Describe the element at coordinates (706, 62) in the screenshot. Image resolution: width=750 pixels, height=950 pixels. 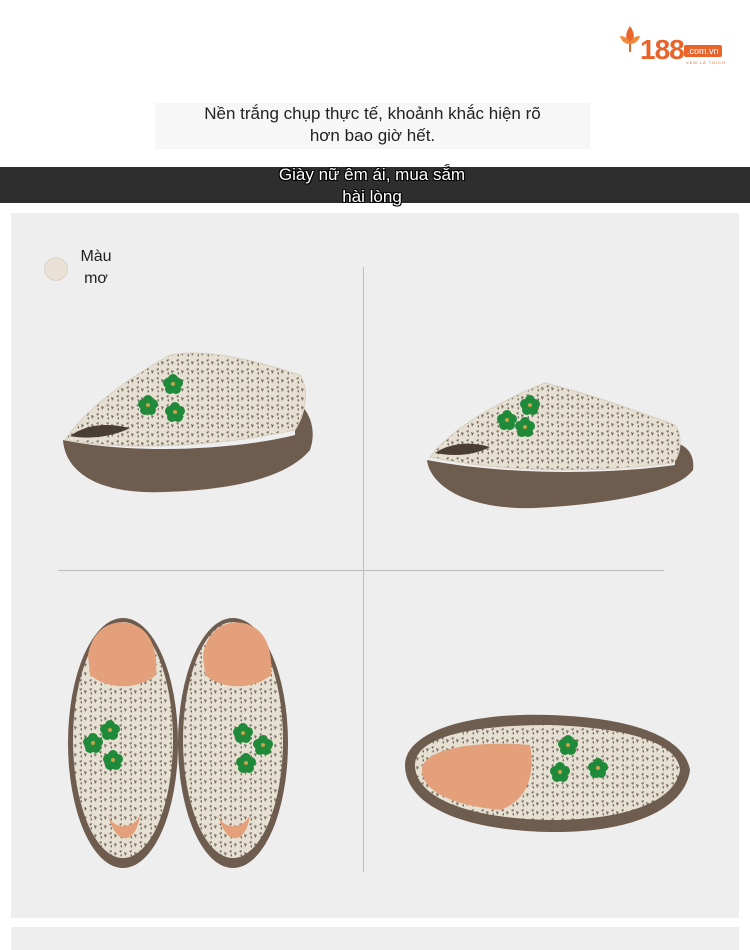
I see `logo-slogan: XEM LÀ THÍCH` at that location.